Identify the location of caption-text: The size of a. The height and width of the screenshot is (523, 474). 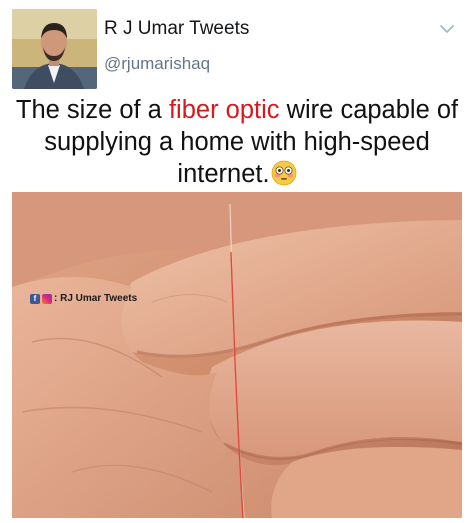
(92, 110).